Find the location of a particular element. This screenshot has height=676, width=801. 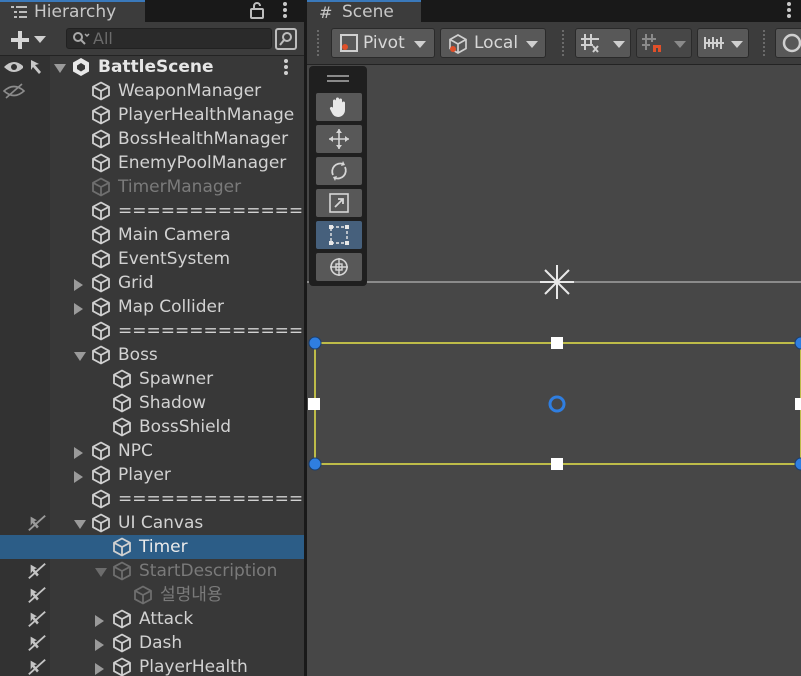

more-options-icon is located at coordinates (285, 10).